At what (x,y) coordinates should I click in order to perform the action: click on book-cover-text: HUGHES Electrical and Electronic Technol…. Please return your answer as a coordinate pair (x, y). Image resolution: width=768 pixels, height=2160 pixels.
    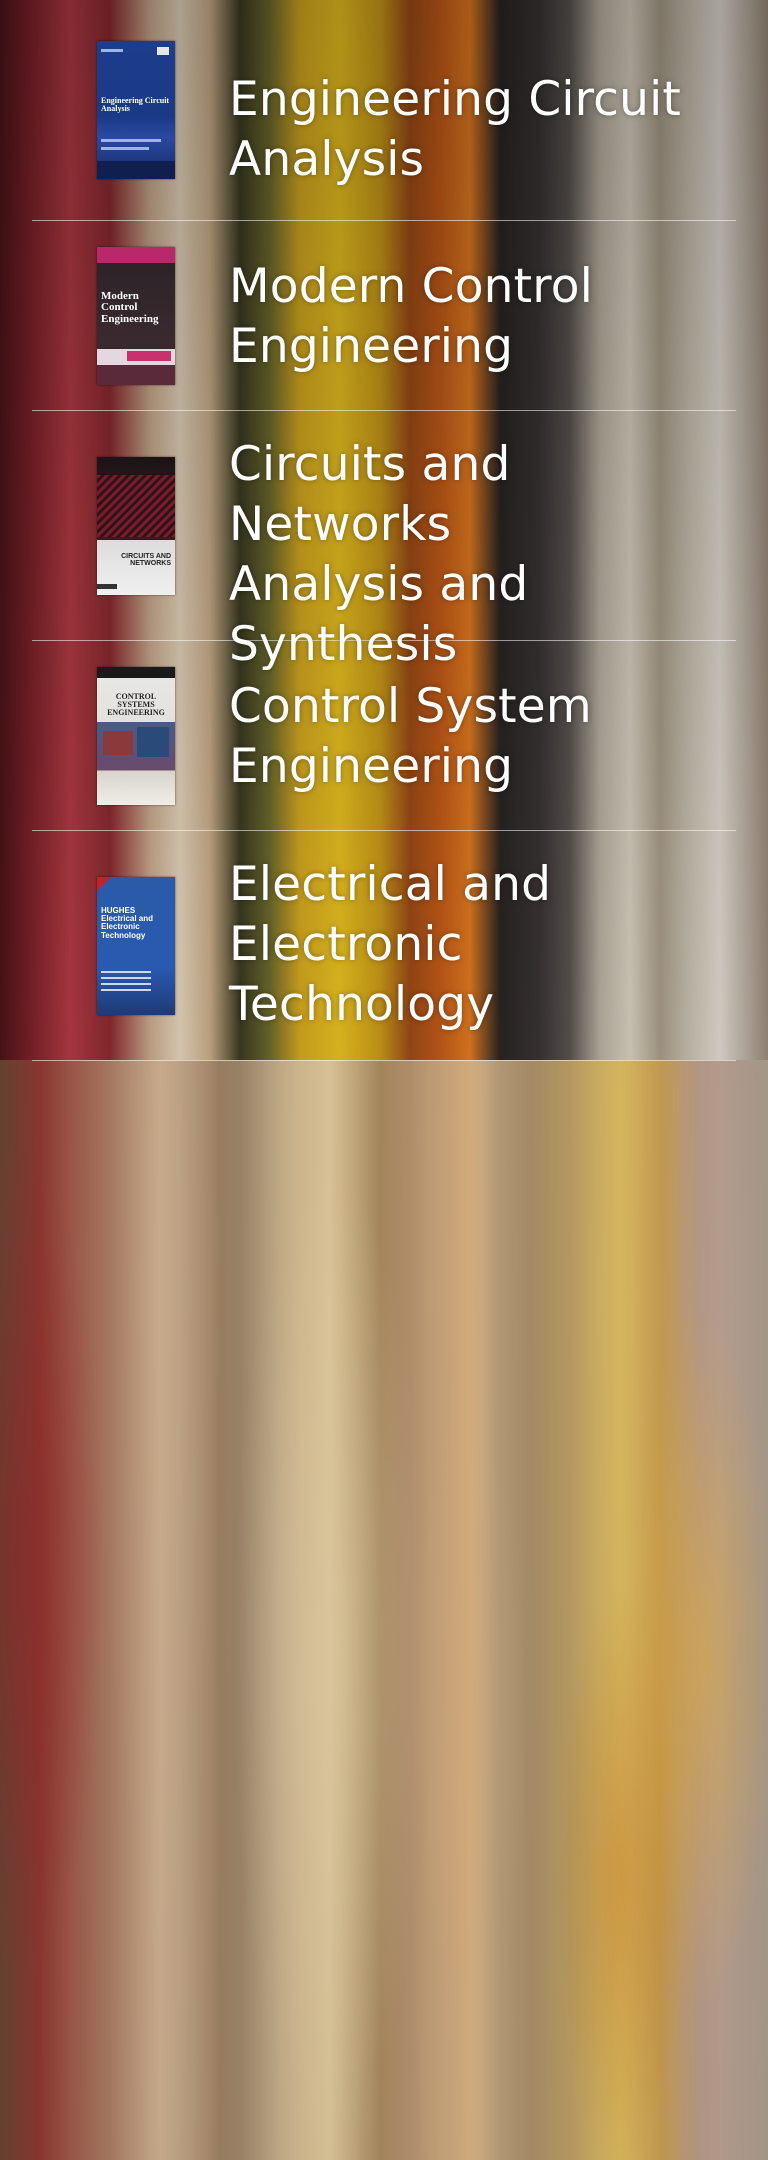
    Looking at the image, I should click on (127, 922).